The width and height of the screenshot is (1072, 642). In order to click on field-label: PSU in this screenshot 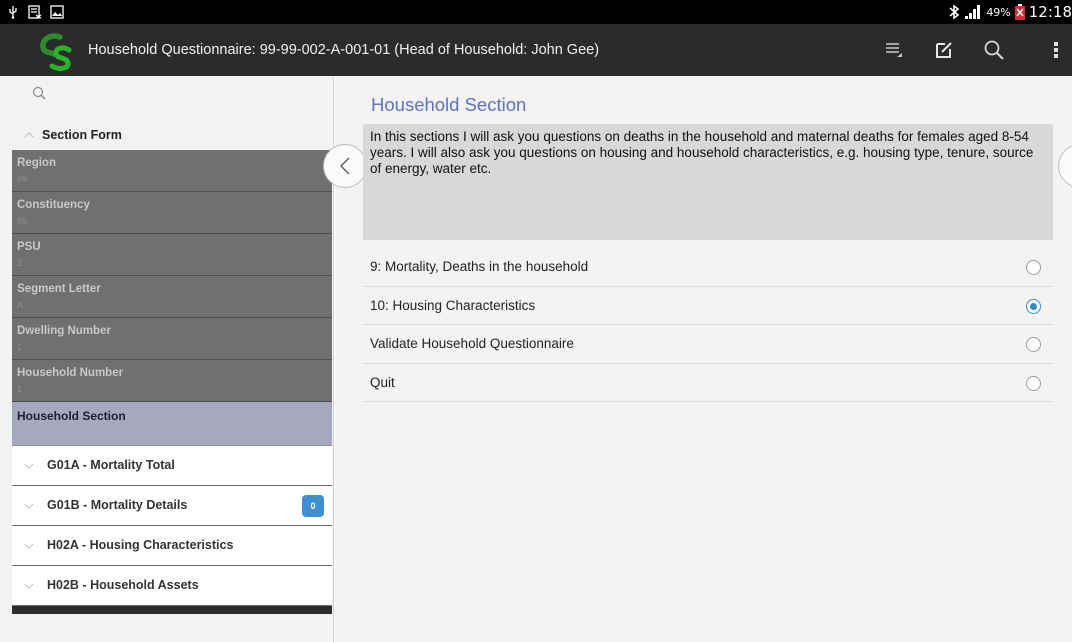, I will do `click(29, 247)`.